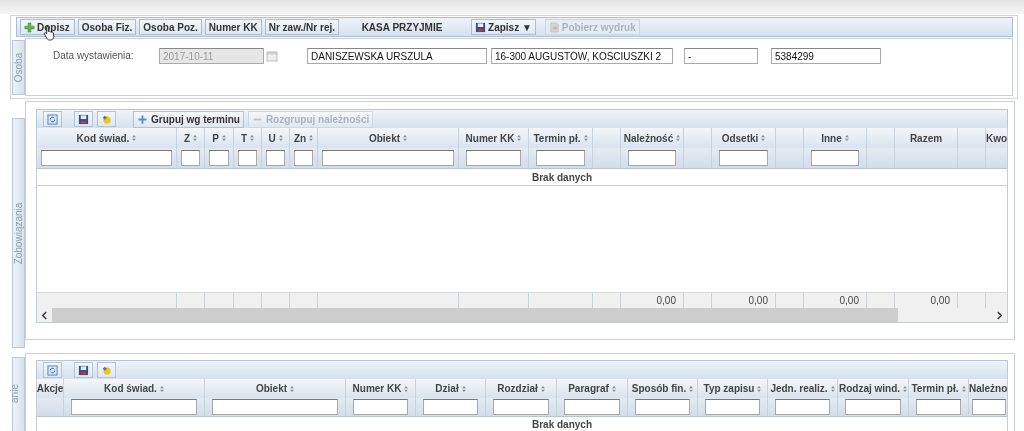  I want to click on column-header: T, so click(247, 138).